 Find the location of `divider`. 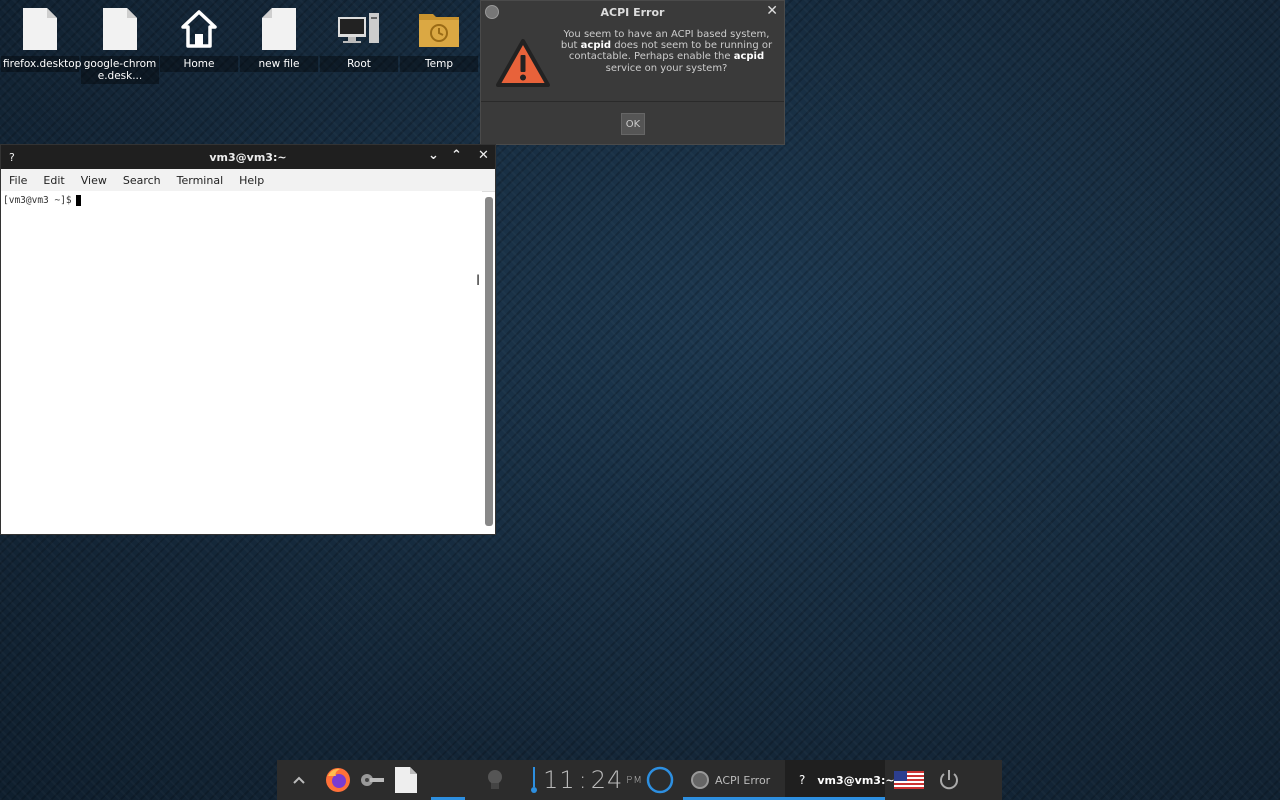

divider is located at coordinates (632, 101).